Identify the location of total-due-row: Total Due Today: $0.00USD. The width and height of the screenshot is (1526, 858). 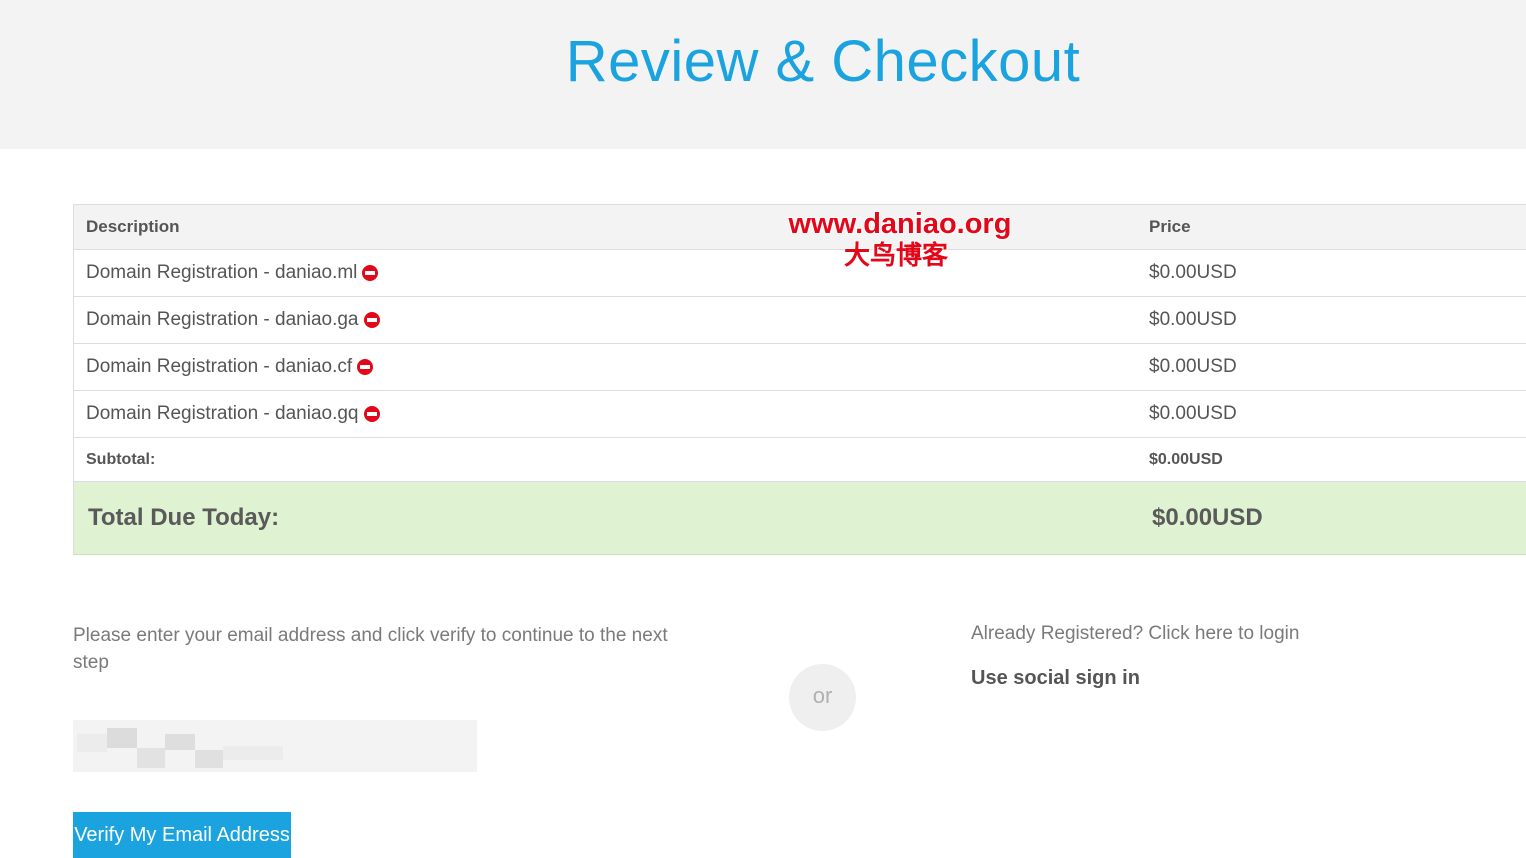
(800, 518).